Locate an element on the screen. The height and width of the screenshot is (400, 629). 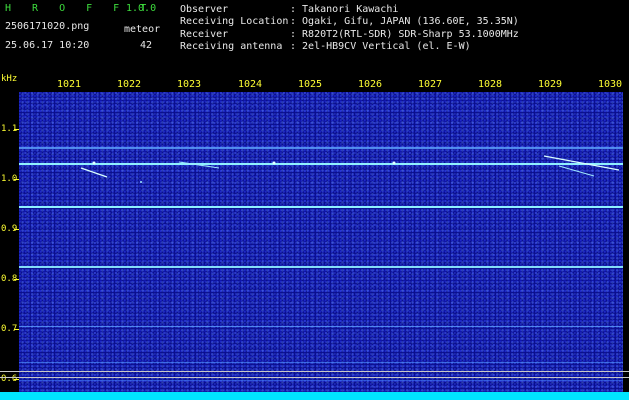
meteor-label: meteor is located at coordinates (142, 29).